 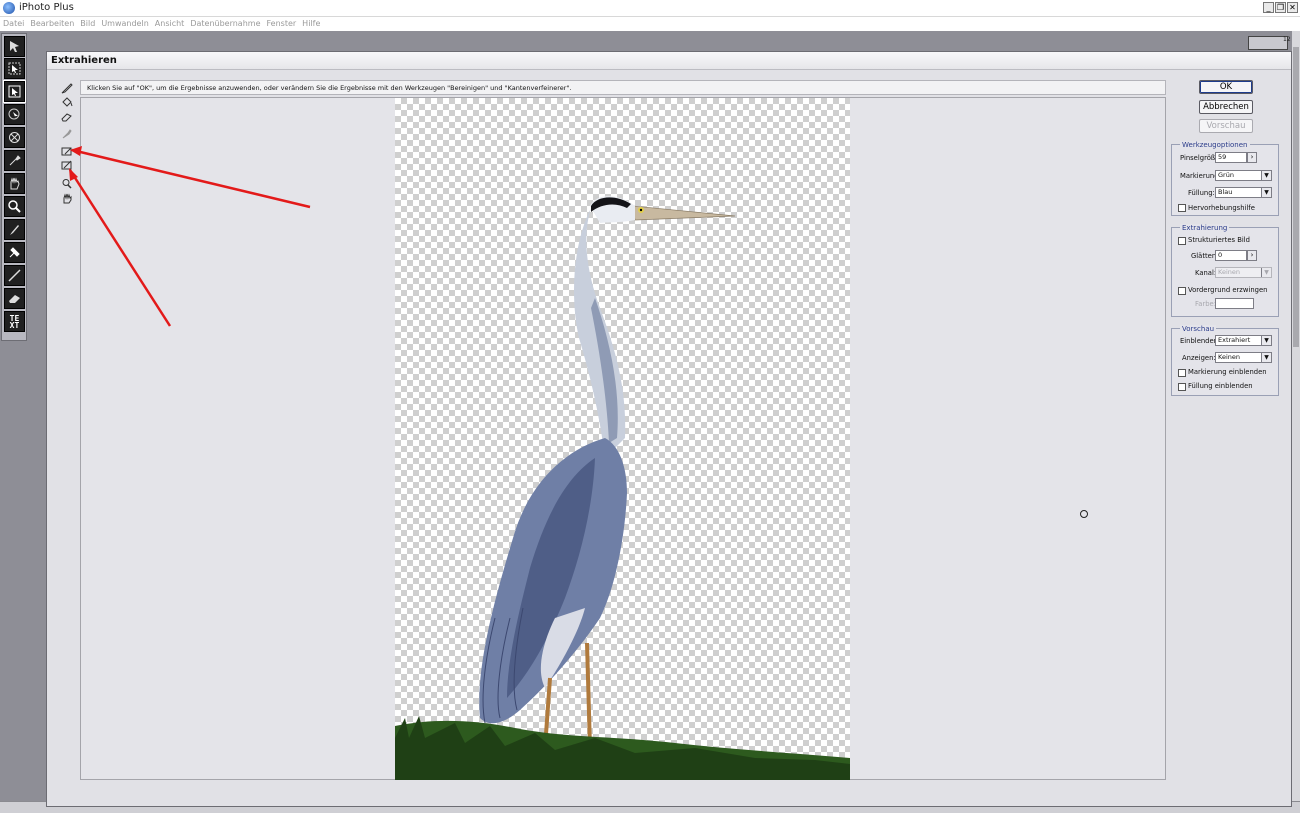 What do you see at coordinates (1292, 7) in the screenshot?
I see `close-icon: ✕` at bounding box center [1292, 7].